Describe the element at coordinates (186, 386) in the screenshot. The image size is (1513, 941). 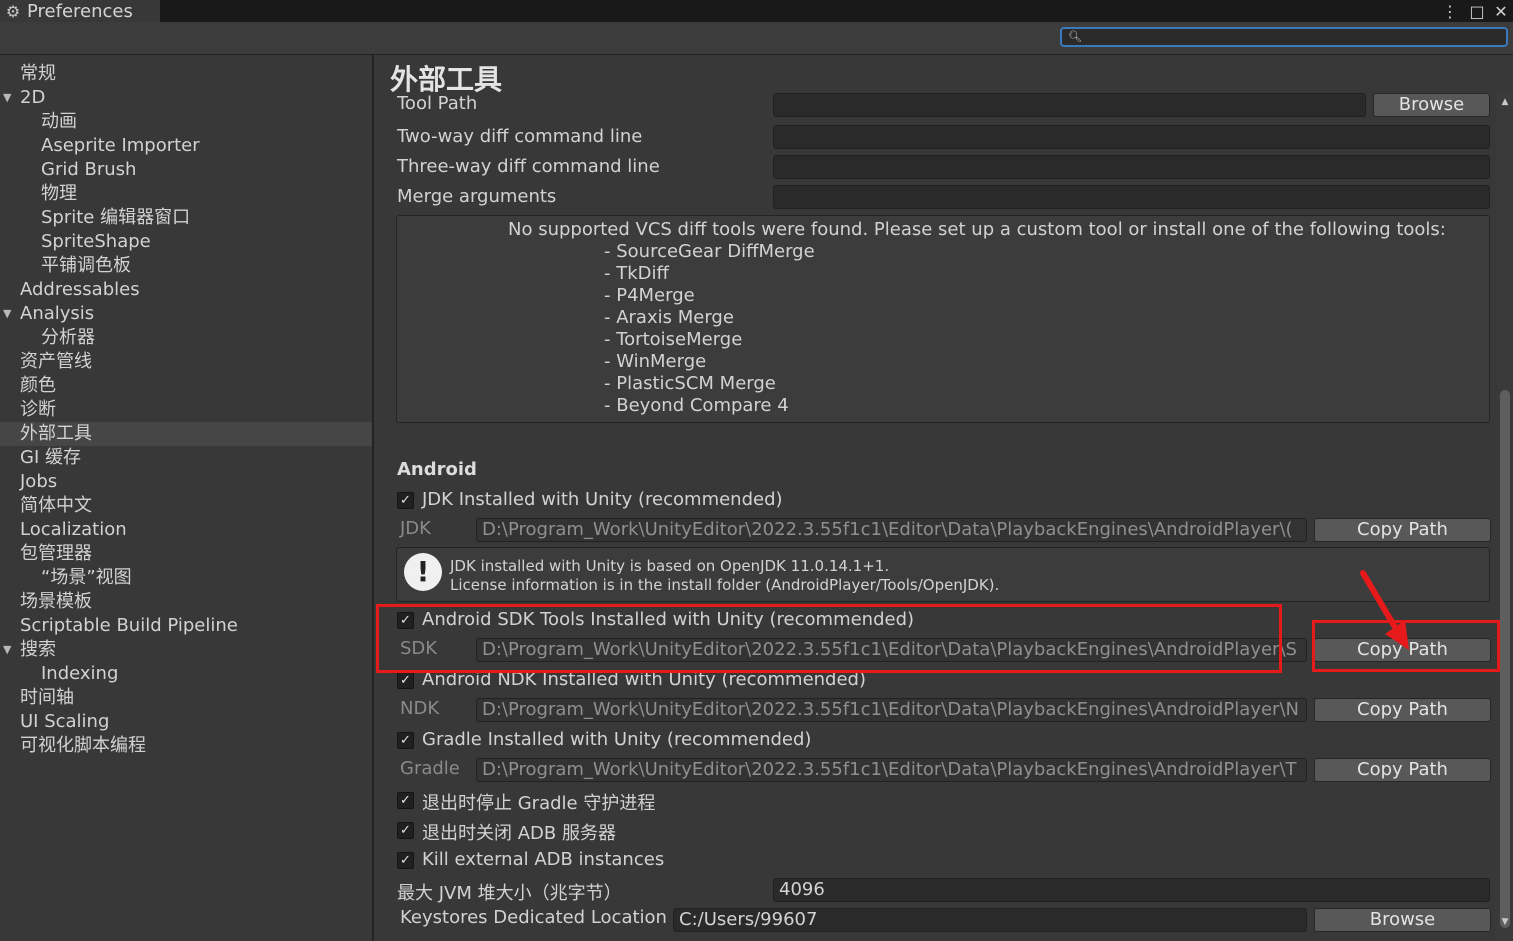
I see `sidebar-item: 颜色` at that location.